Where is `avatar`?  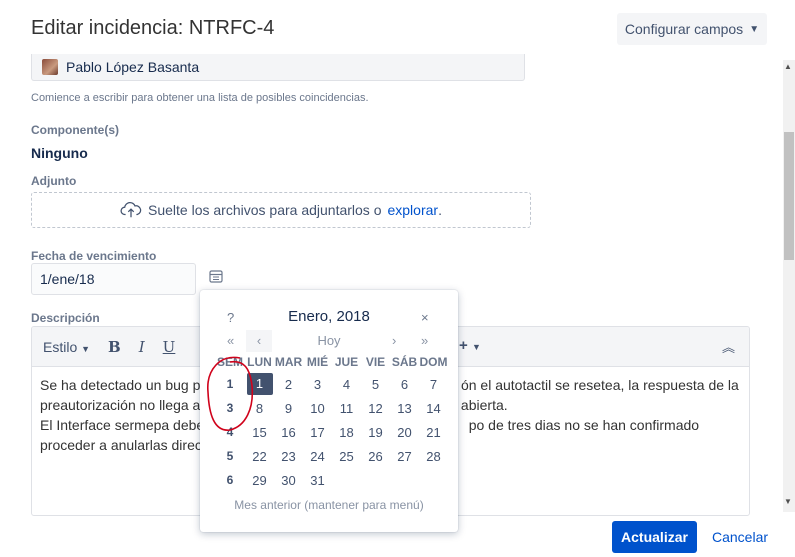 avatar is located at coordinates (50, 67).